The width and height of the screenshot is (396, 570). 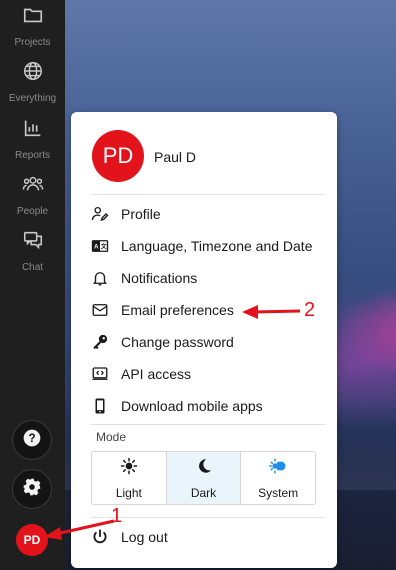 I want to click on chat-icon, so click(x=33, y=242).